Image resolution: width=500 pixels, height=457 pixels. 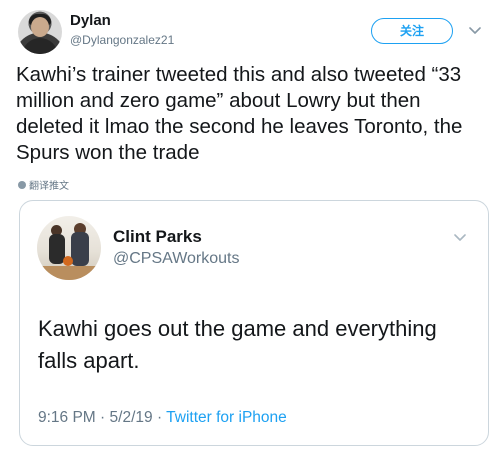 What do you see at coordinates (67, 417) in the screenshot?
I see `tweet-time: 9:16 PM` at bounding box center [67, 417].